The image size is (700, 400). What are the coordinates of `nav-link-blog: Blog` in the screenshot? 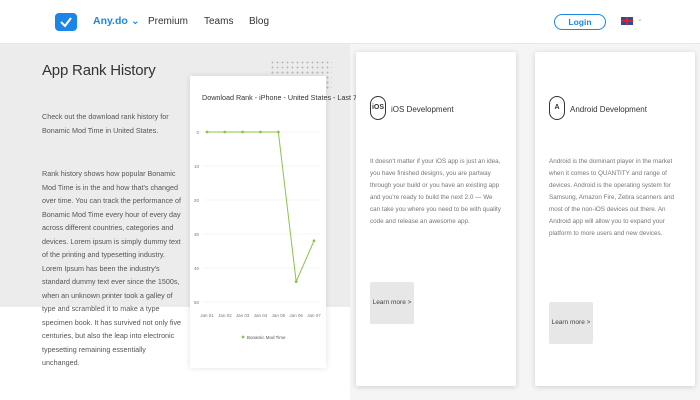 It's located at (259, 21).